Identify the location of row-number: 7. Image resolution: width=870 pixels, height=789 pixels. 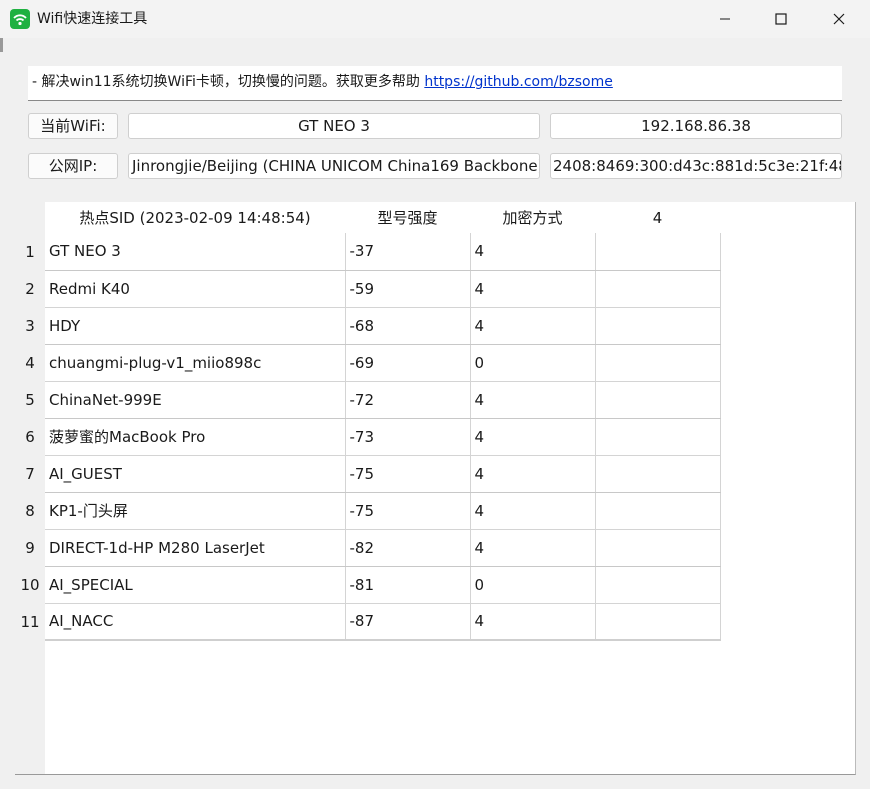
(30, 473).